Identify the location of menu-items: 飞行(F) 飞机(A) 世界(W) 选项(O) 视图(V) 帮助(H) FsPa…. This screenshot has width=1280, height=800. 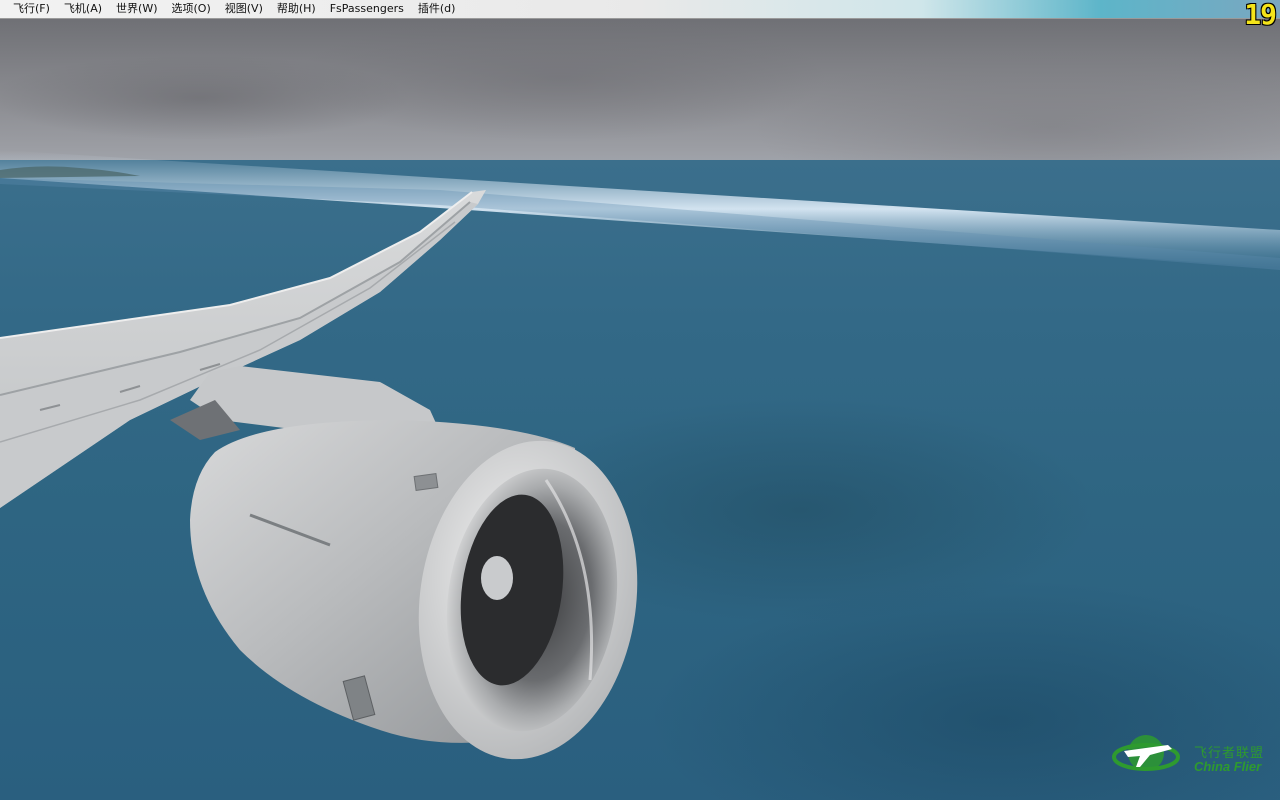
(234, 9).